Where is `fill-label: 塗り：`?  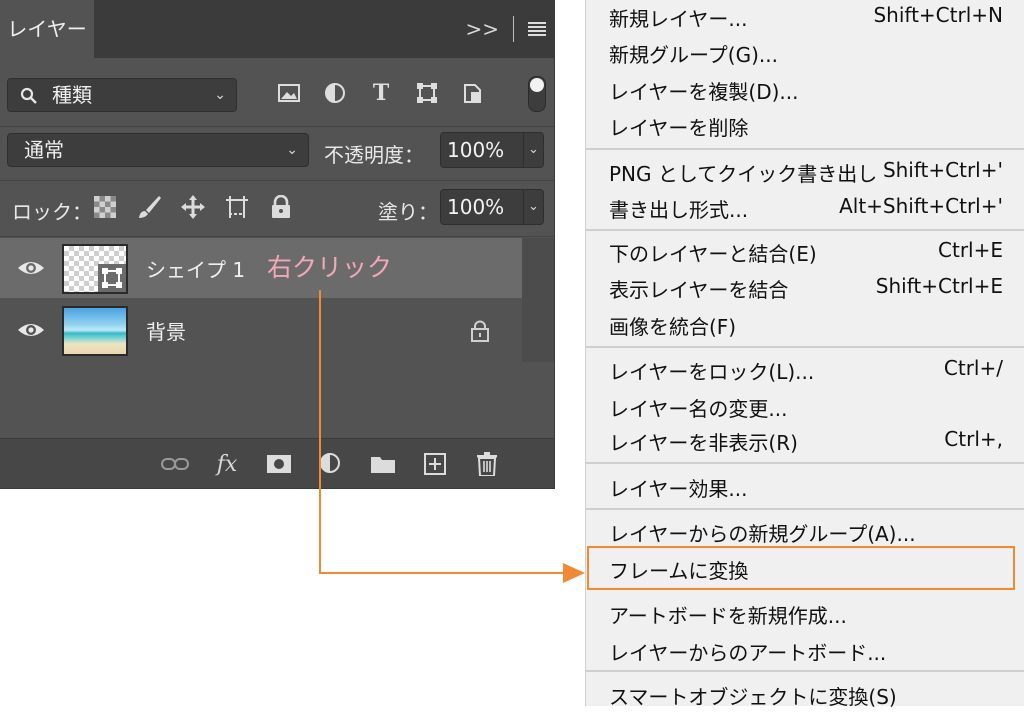
fill-label: 塗り： is located at coordinates (408, 212).